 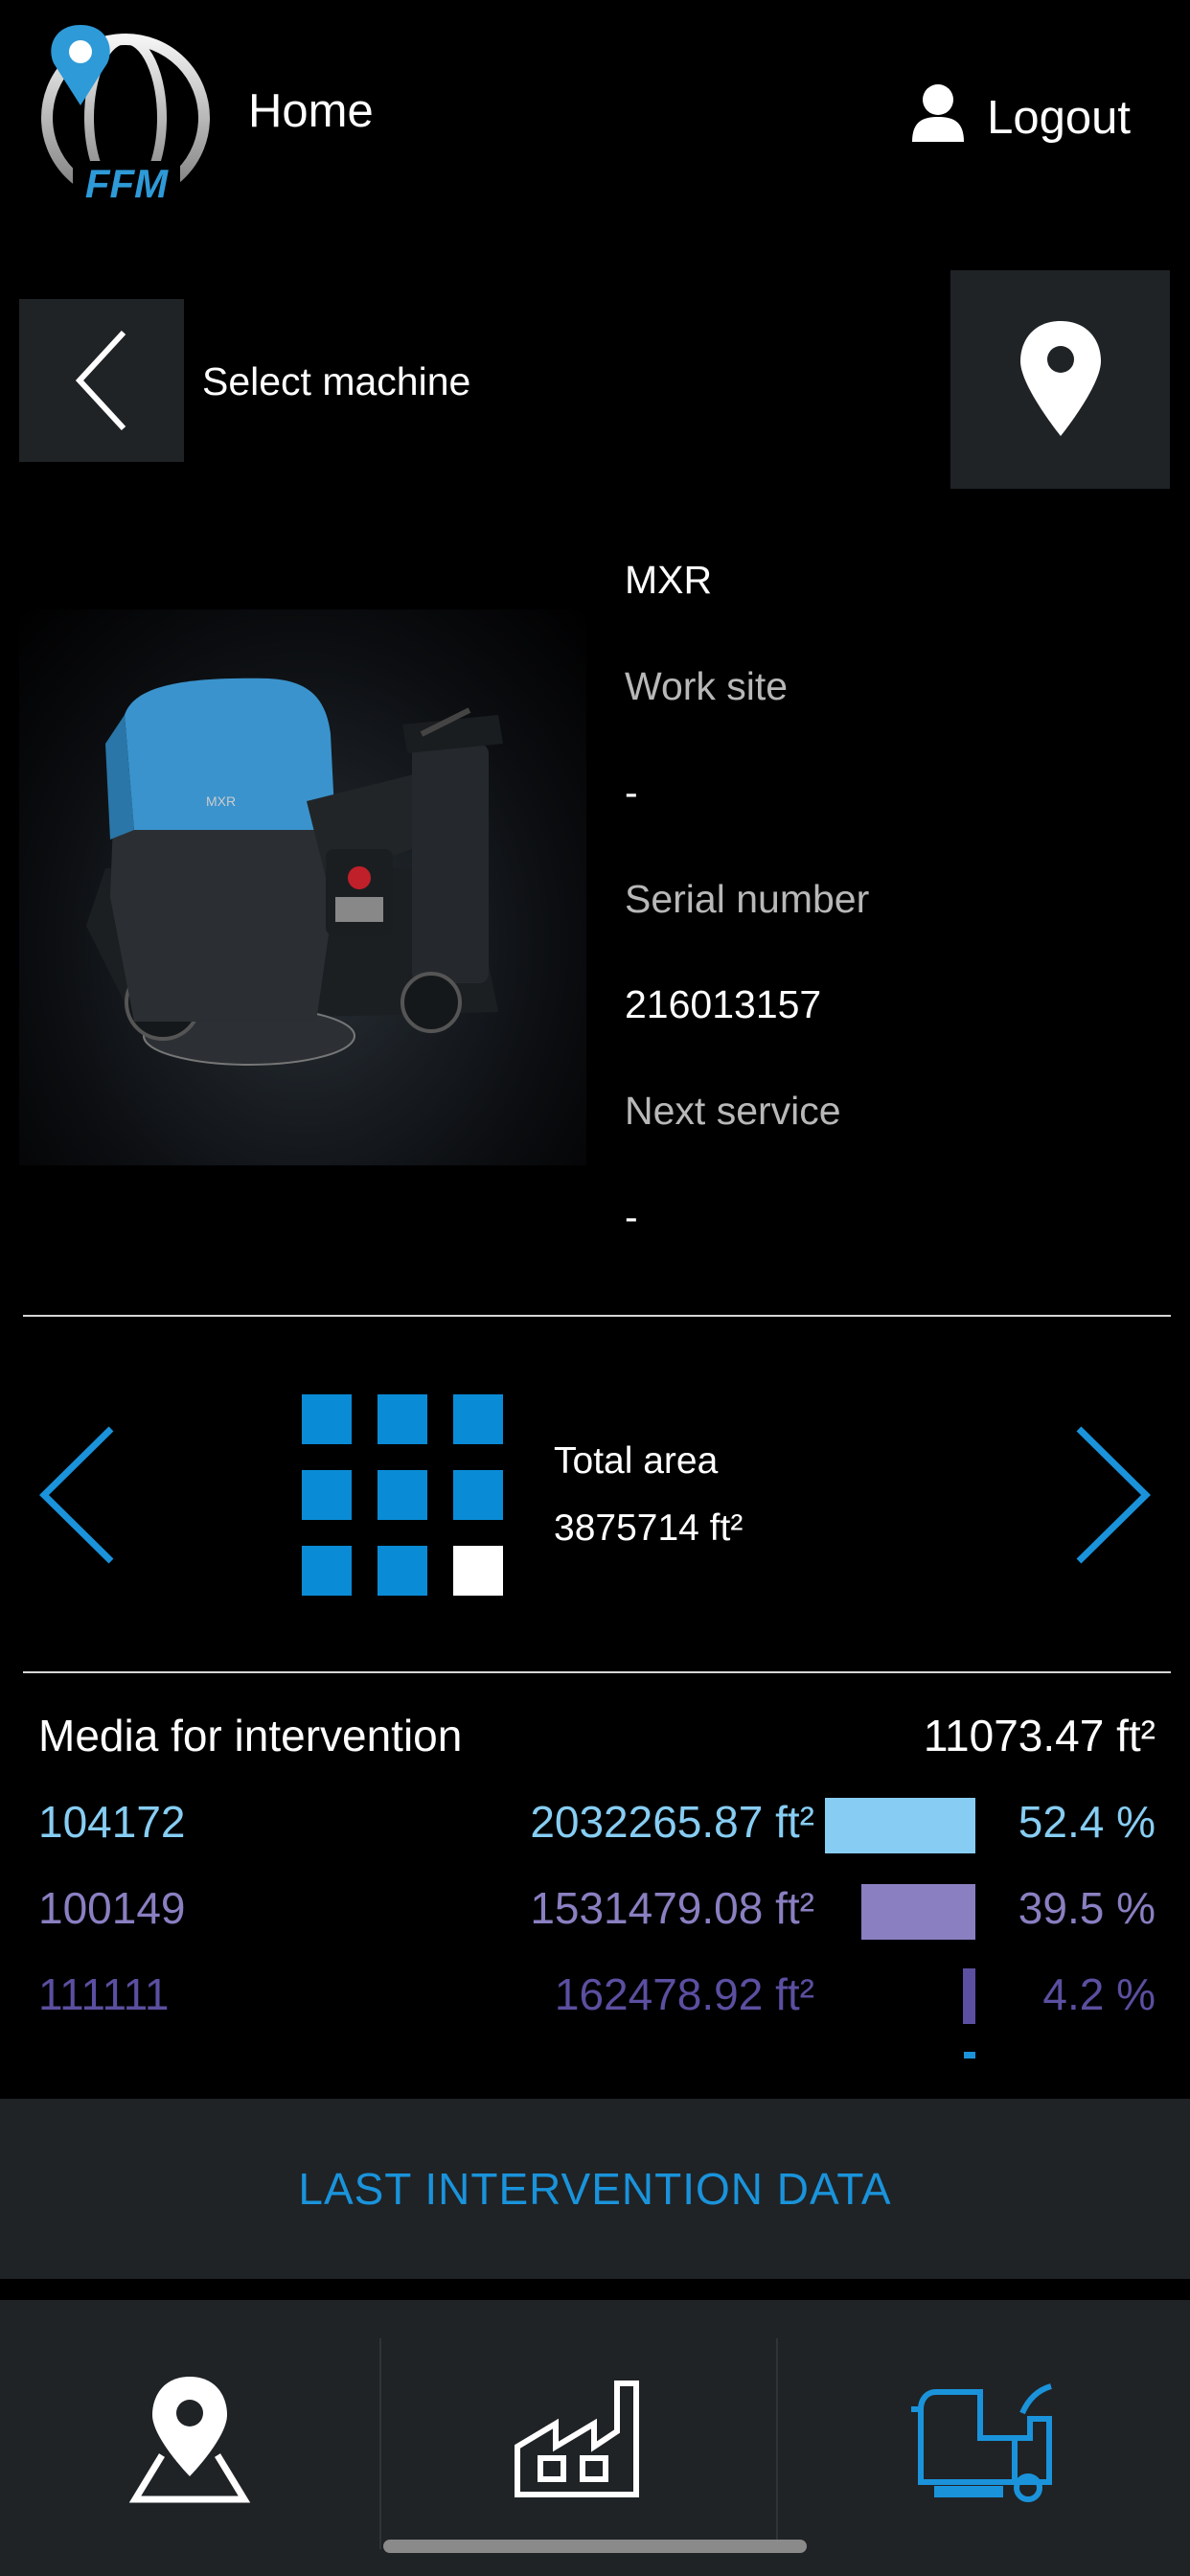 What do you see at coordinates (669, 580) in the screenshot?
I see `machine-model: MXR` at bounding box center [669, 580].